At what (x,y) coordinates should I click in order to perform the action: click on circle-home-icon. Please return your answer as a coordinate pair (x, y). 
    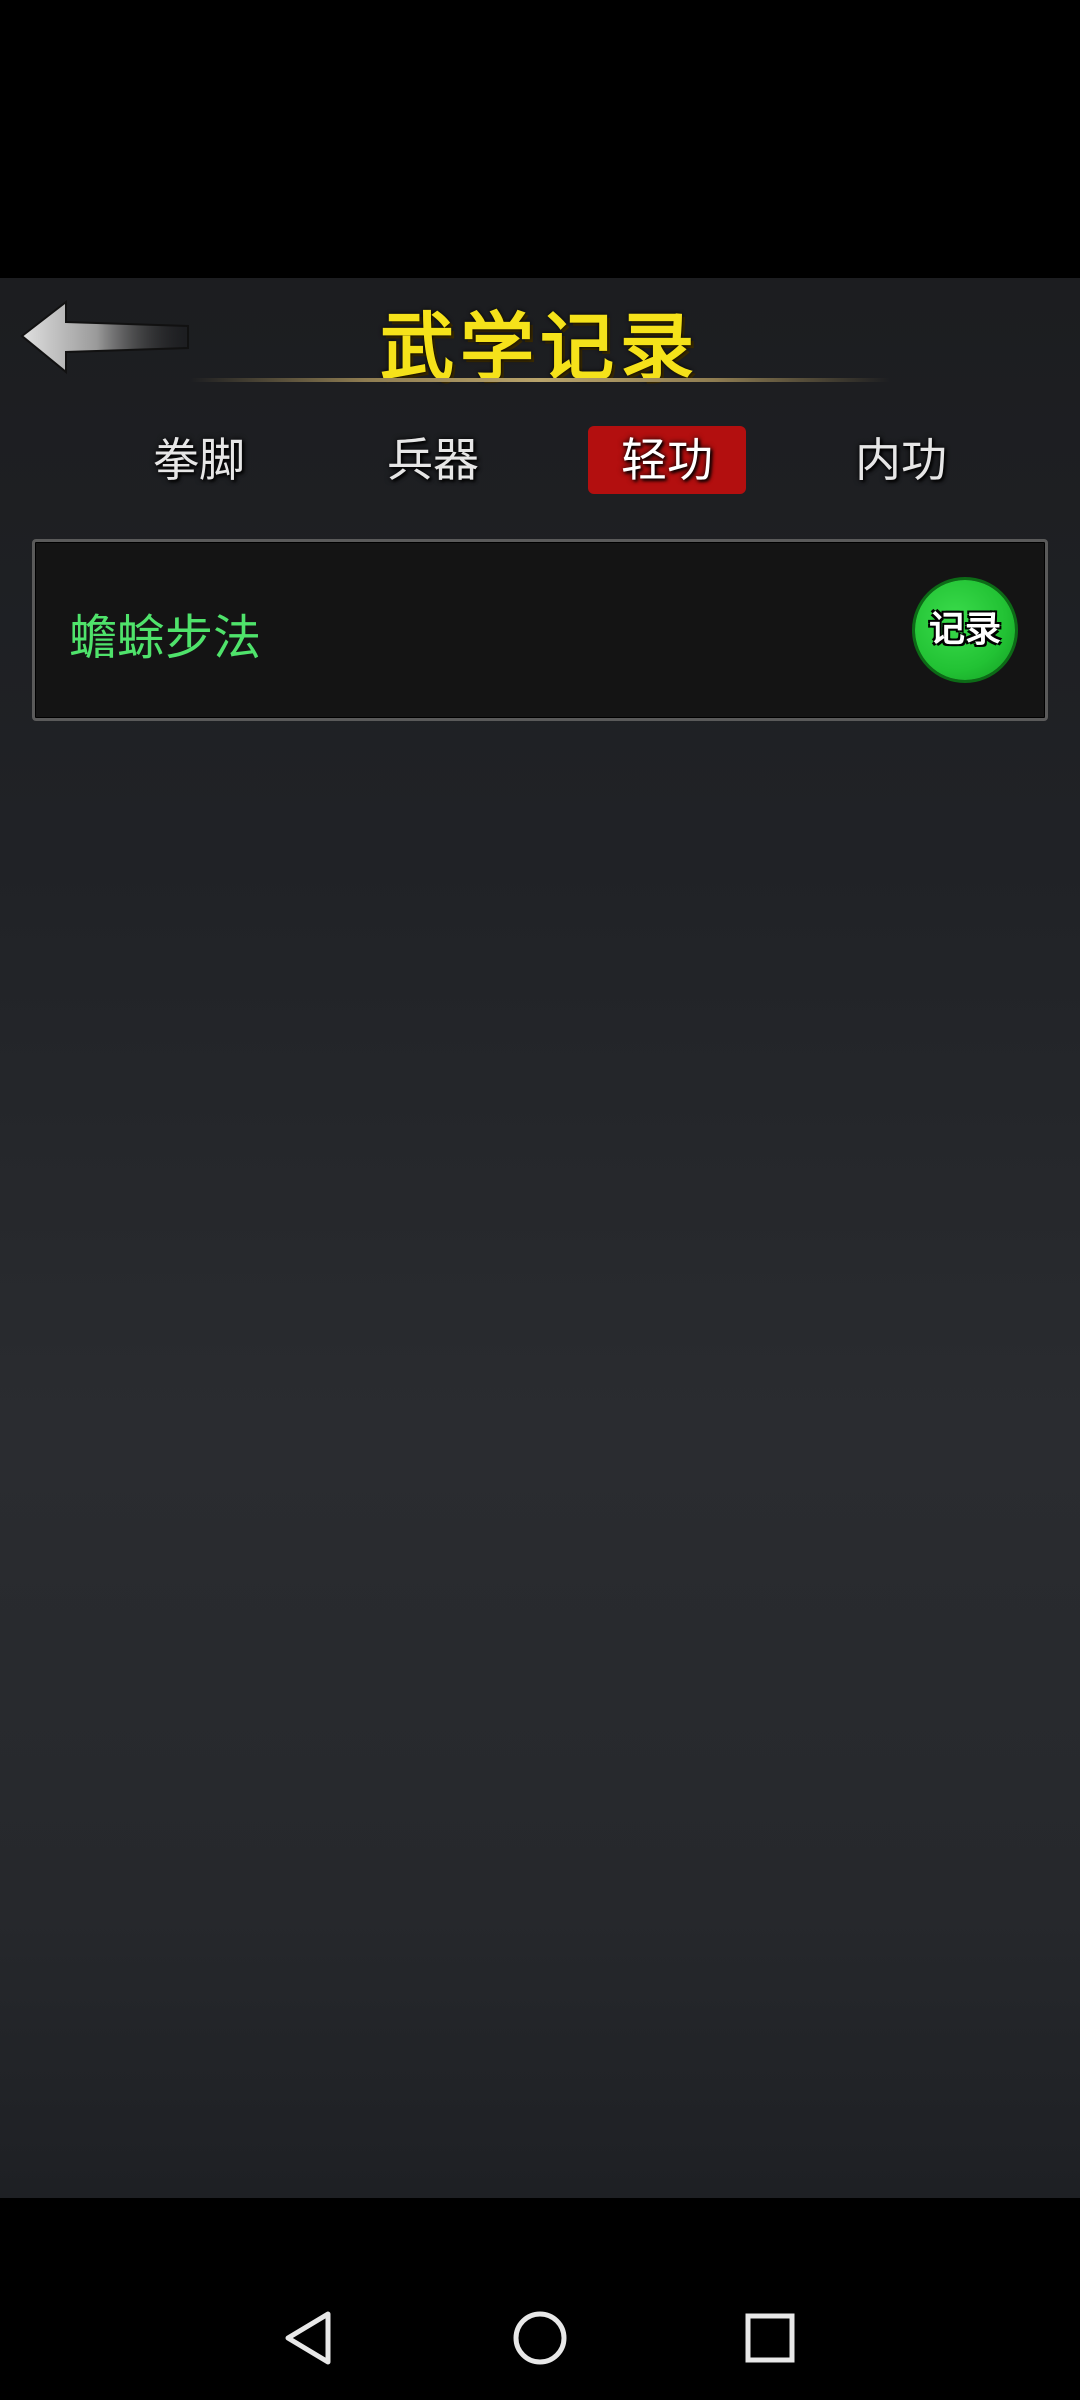
    Looking at the image, I should click on (540, 2338).